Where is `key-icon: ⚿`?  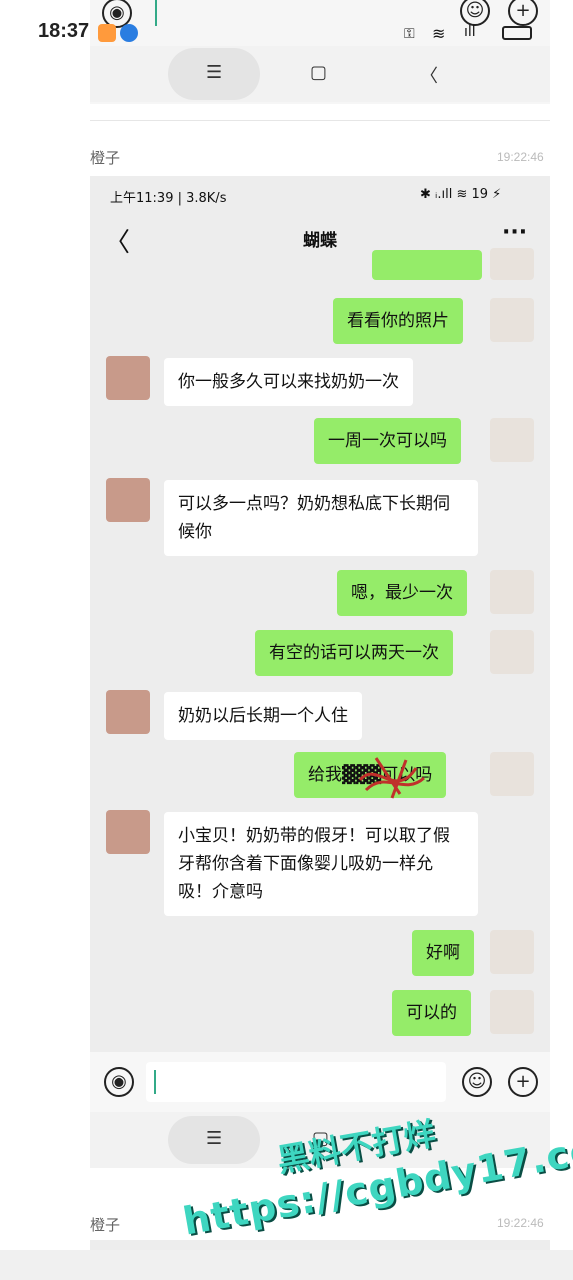 key-icon: ⚿ is located at coordinates (409, 34).